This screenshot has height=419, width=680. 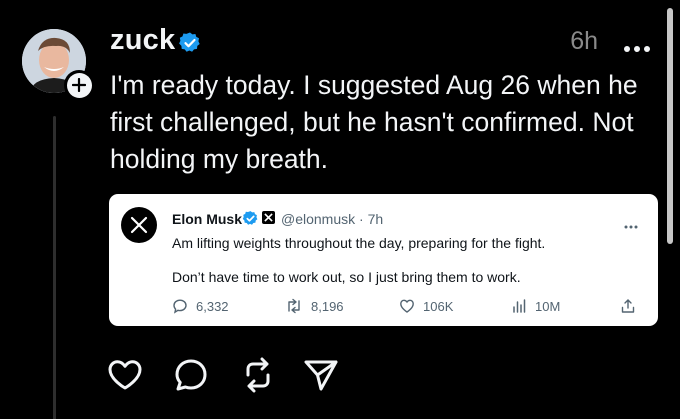 I want to click on views-metric: 10M, so click(x=535, y=306).